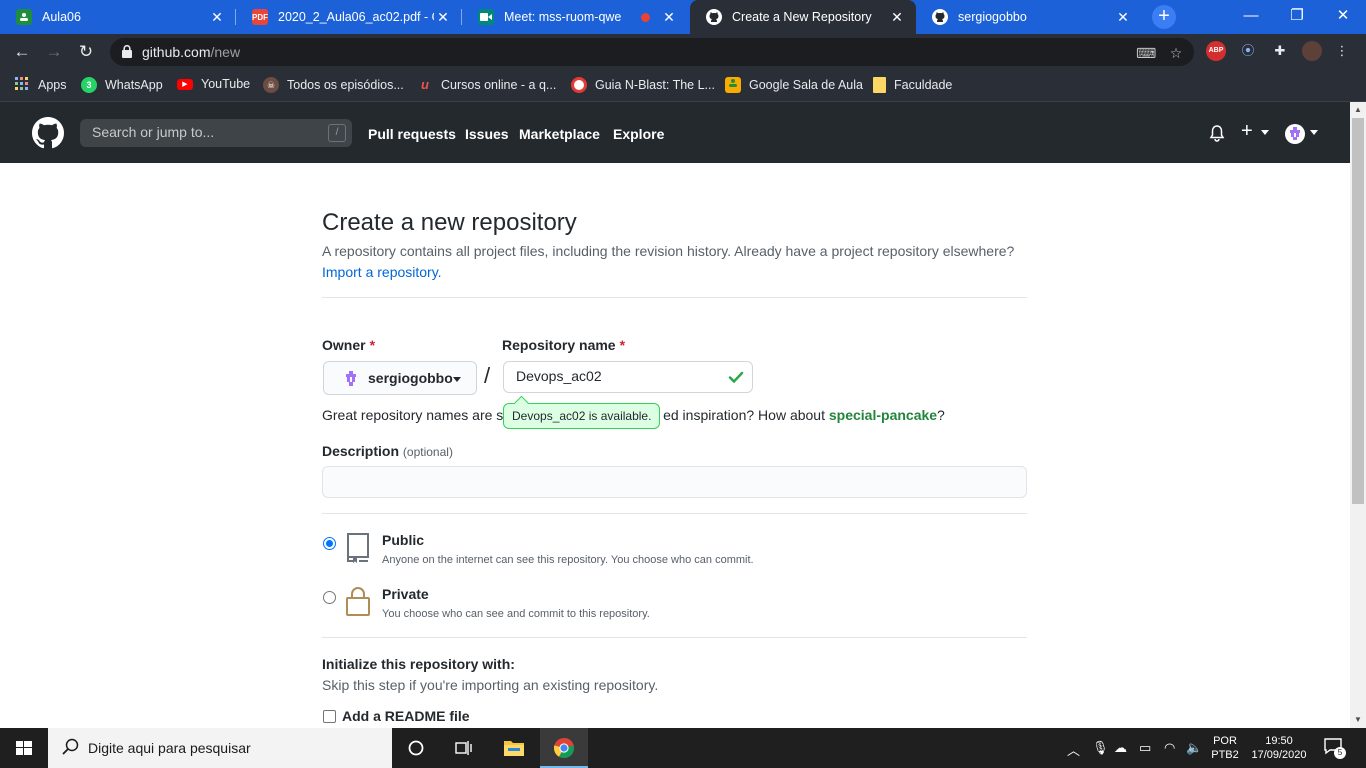 Image resolution: width=1366 pixels, height=768 pixels. Describe the element at coordinates (1194, 748) in the screenshot. I see `volume-icon: 🔈` at that location.